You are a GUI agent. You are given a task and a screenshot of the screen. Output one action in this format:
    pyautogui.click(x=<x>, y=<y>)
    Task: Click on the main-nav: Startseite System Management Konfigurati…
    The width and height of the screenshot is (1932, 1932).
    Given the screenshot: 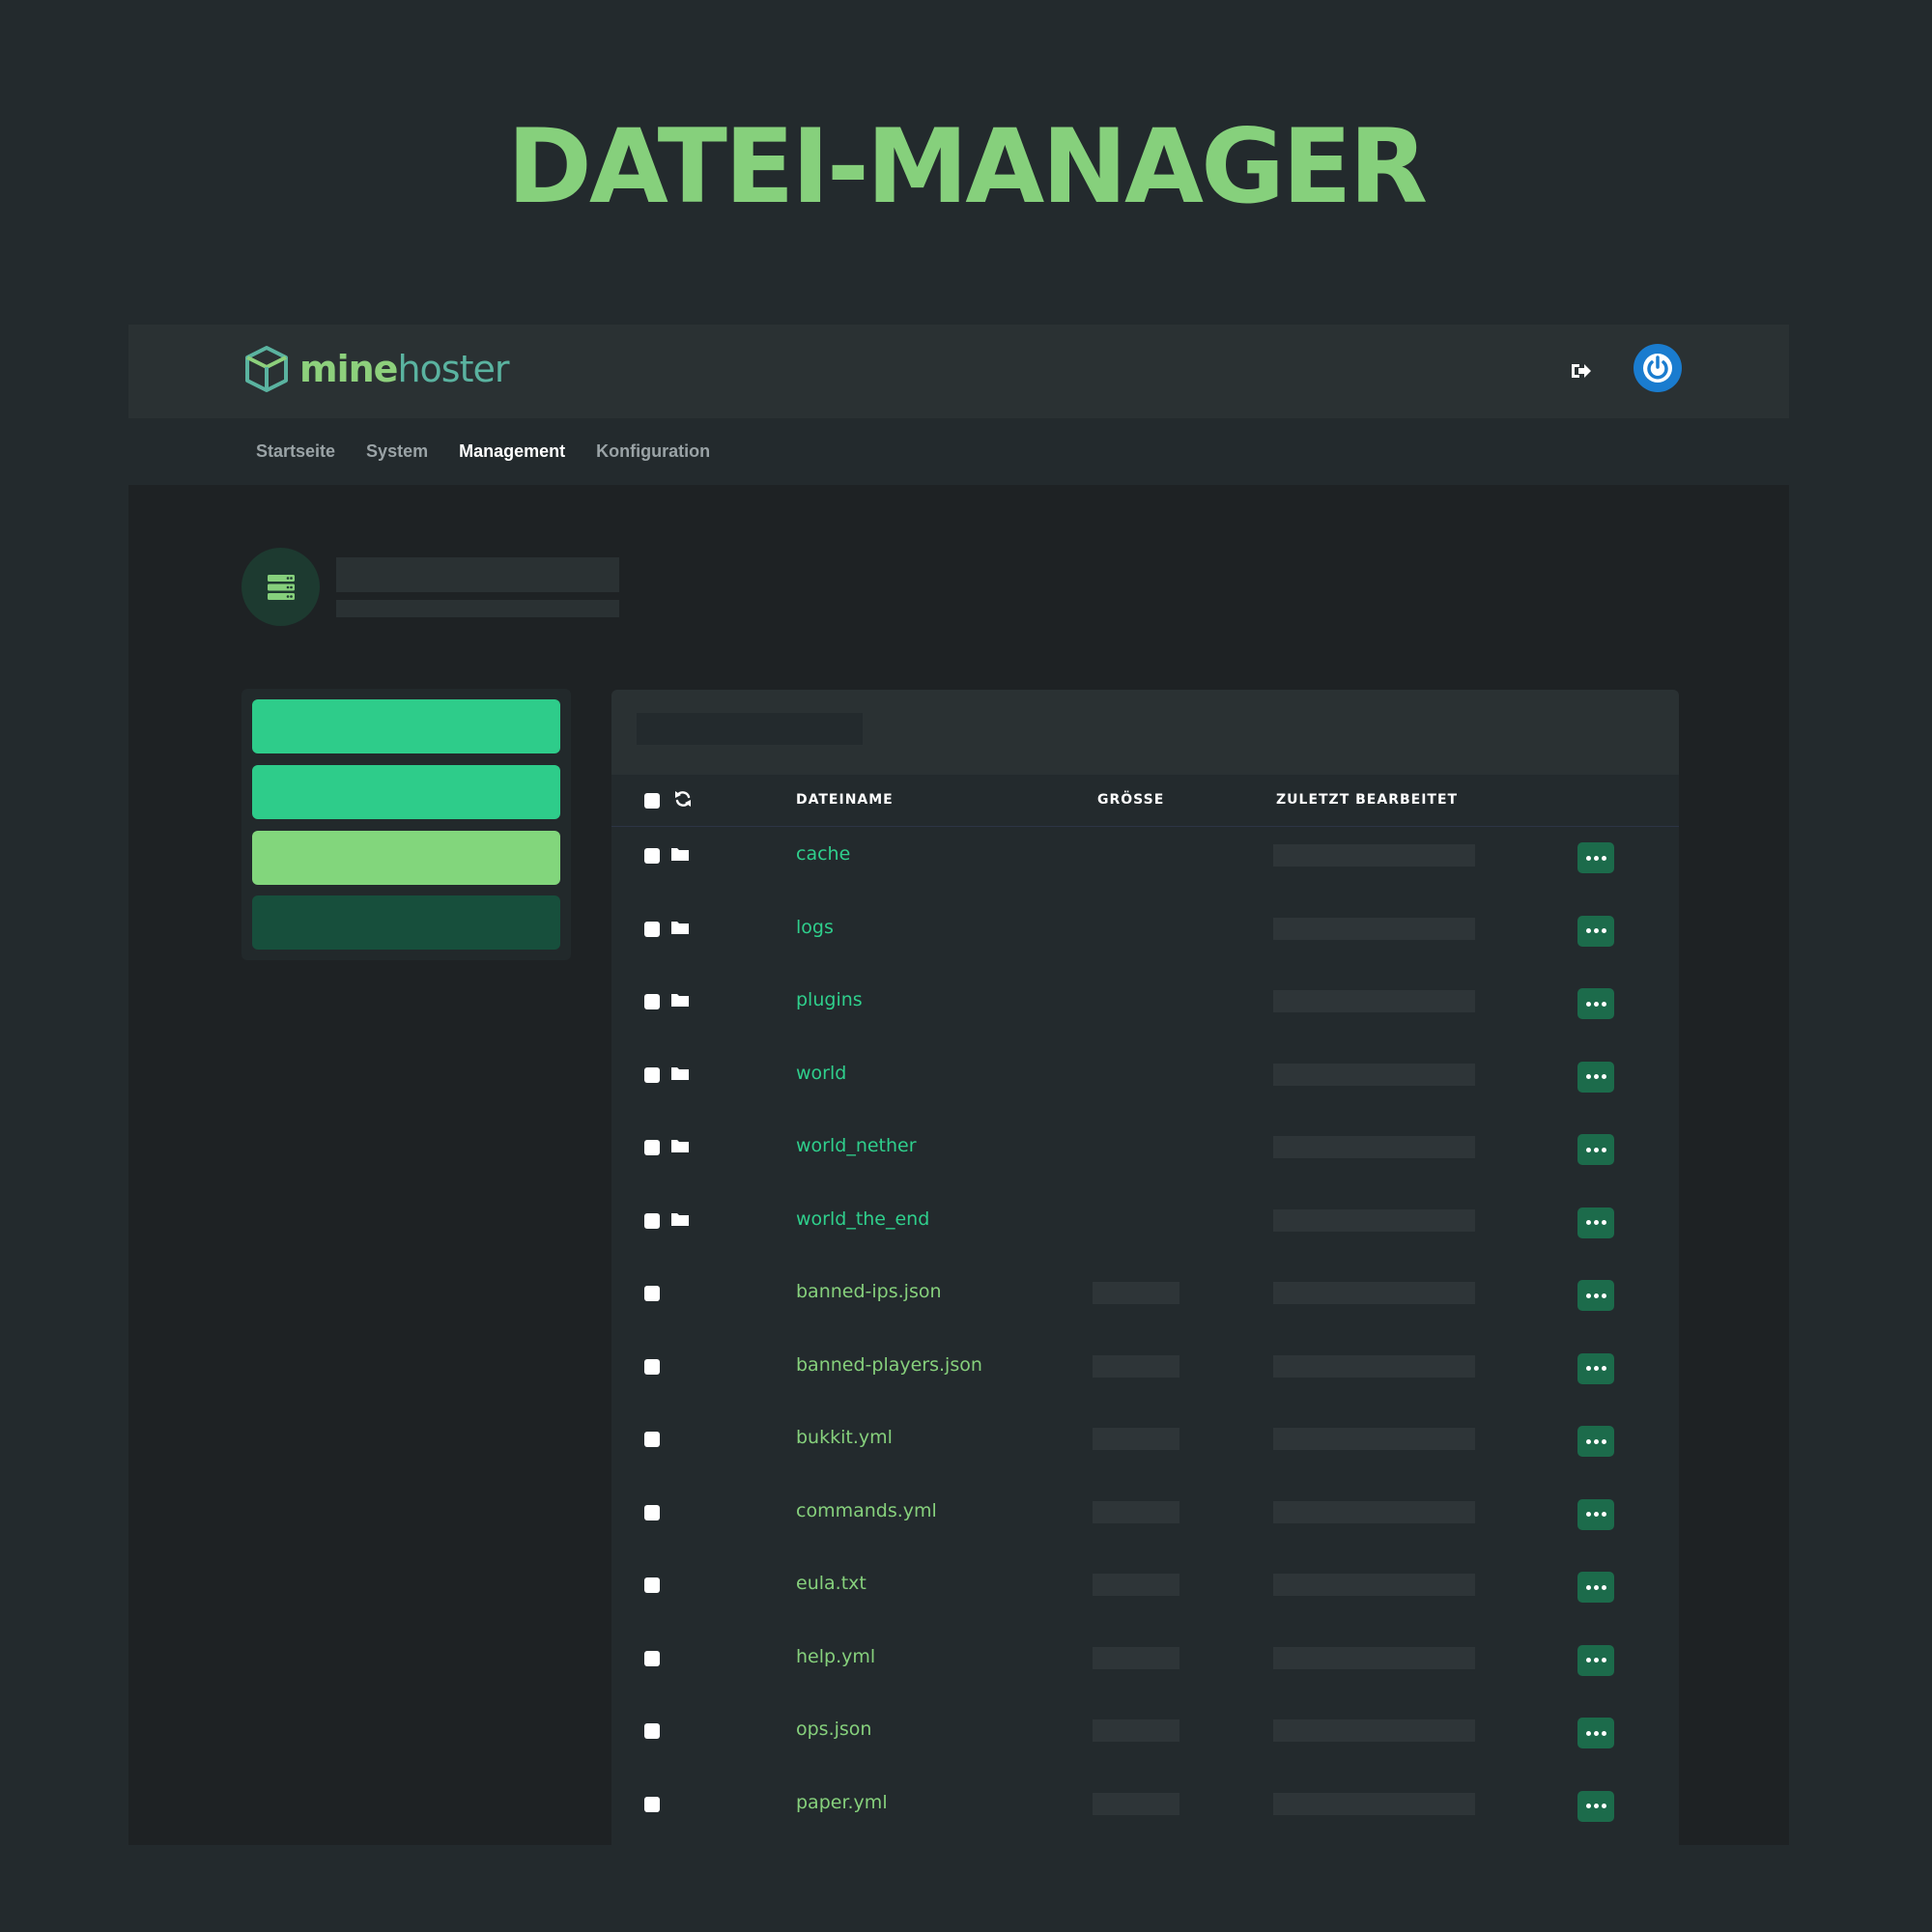 What is the action you would take?
    pyautogui.click(x=958, y=451)
    